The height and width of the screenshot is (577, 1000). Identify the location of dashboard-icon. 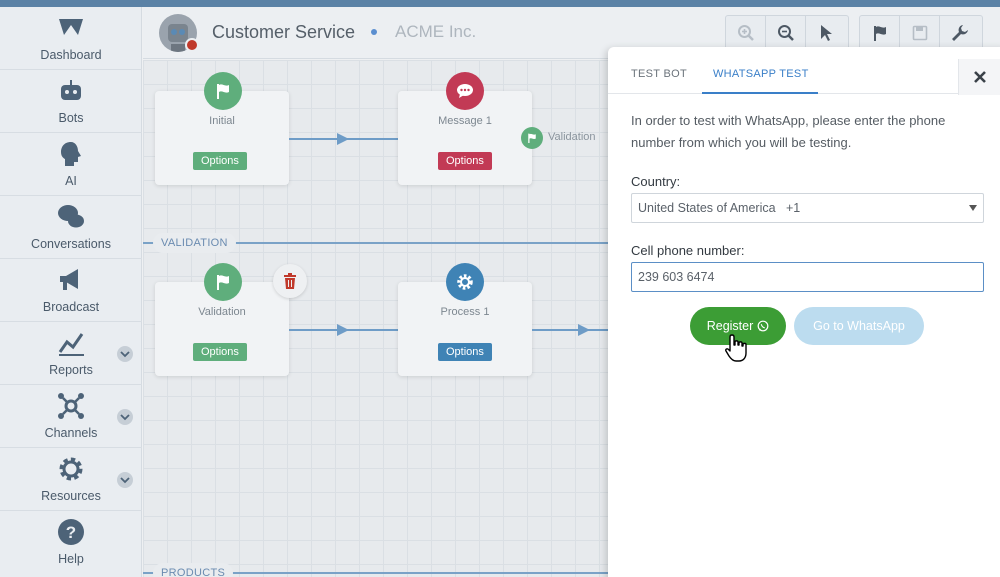
(71, 27).